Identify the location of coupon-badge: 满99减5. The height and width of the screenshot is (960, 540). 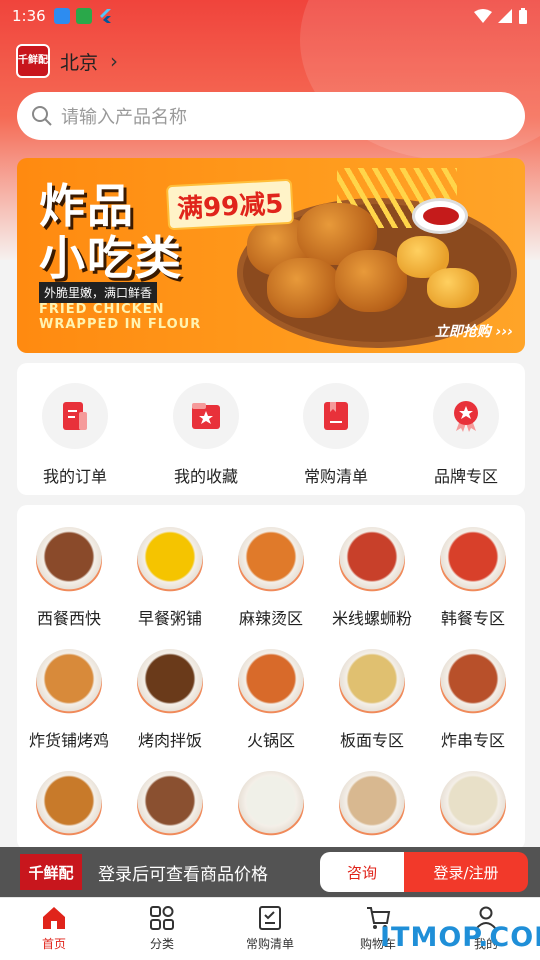
(230, 204).